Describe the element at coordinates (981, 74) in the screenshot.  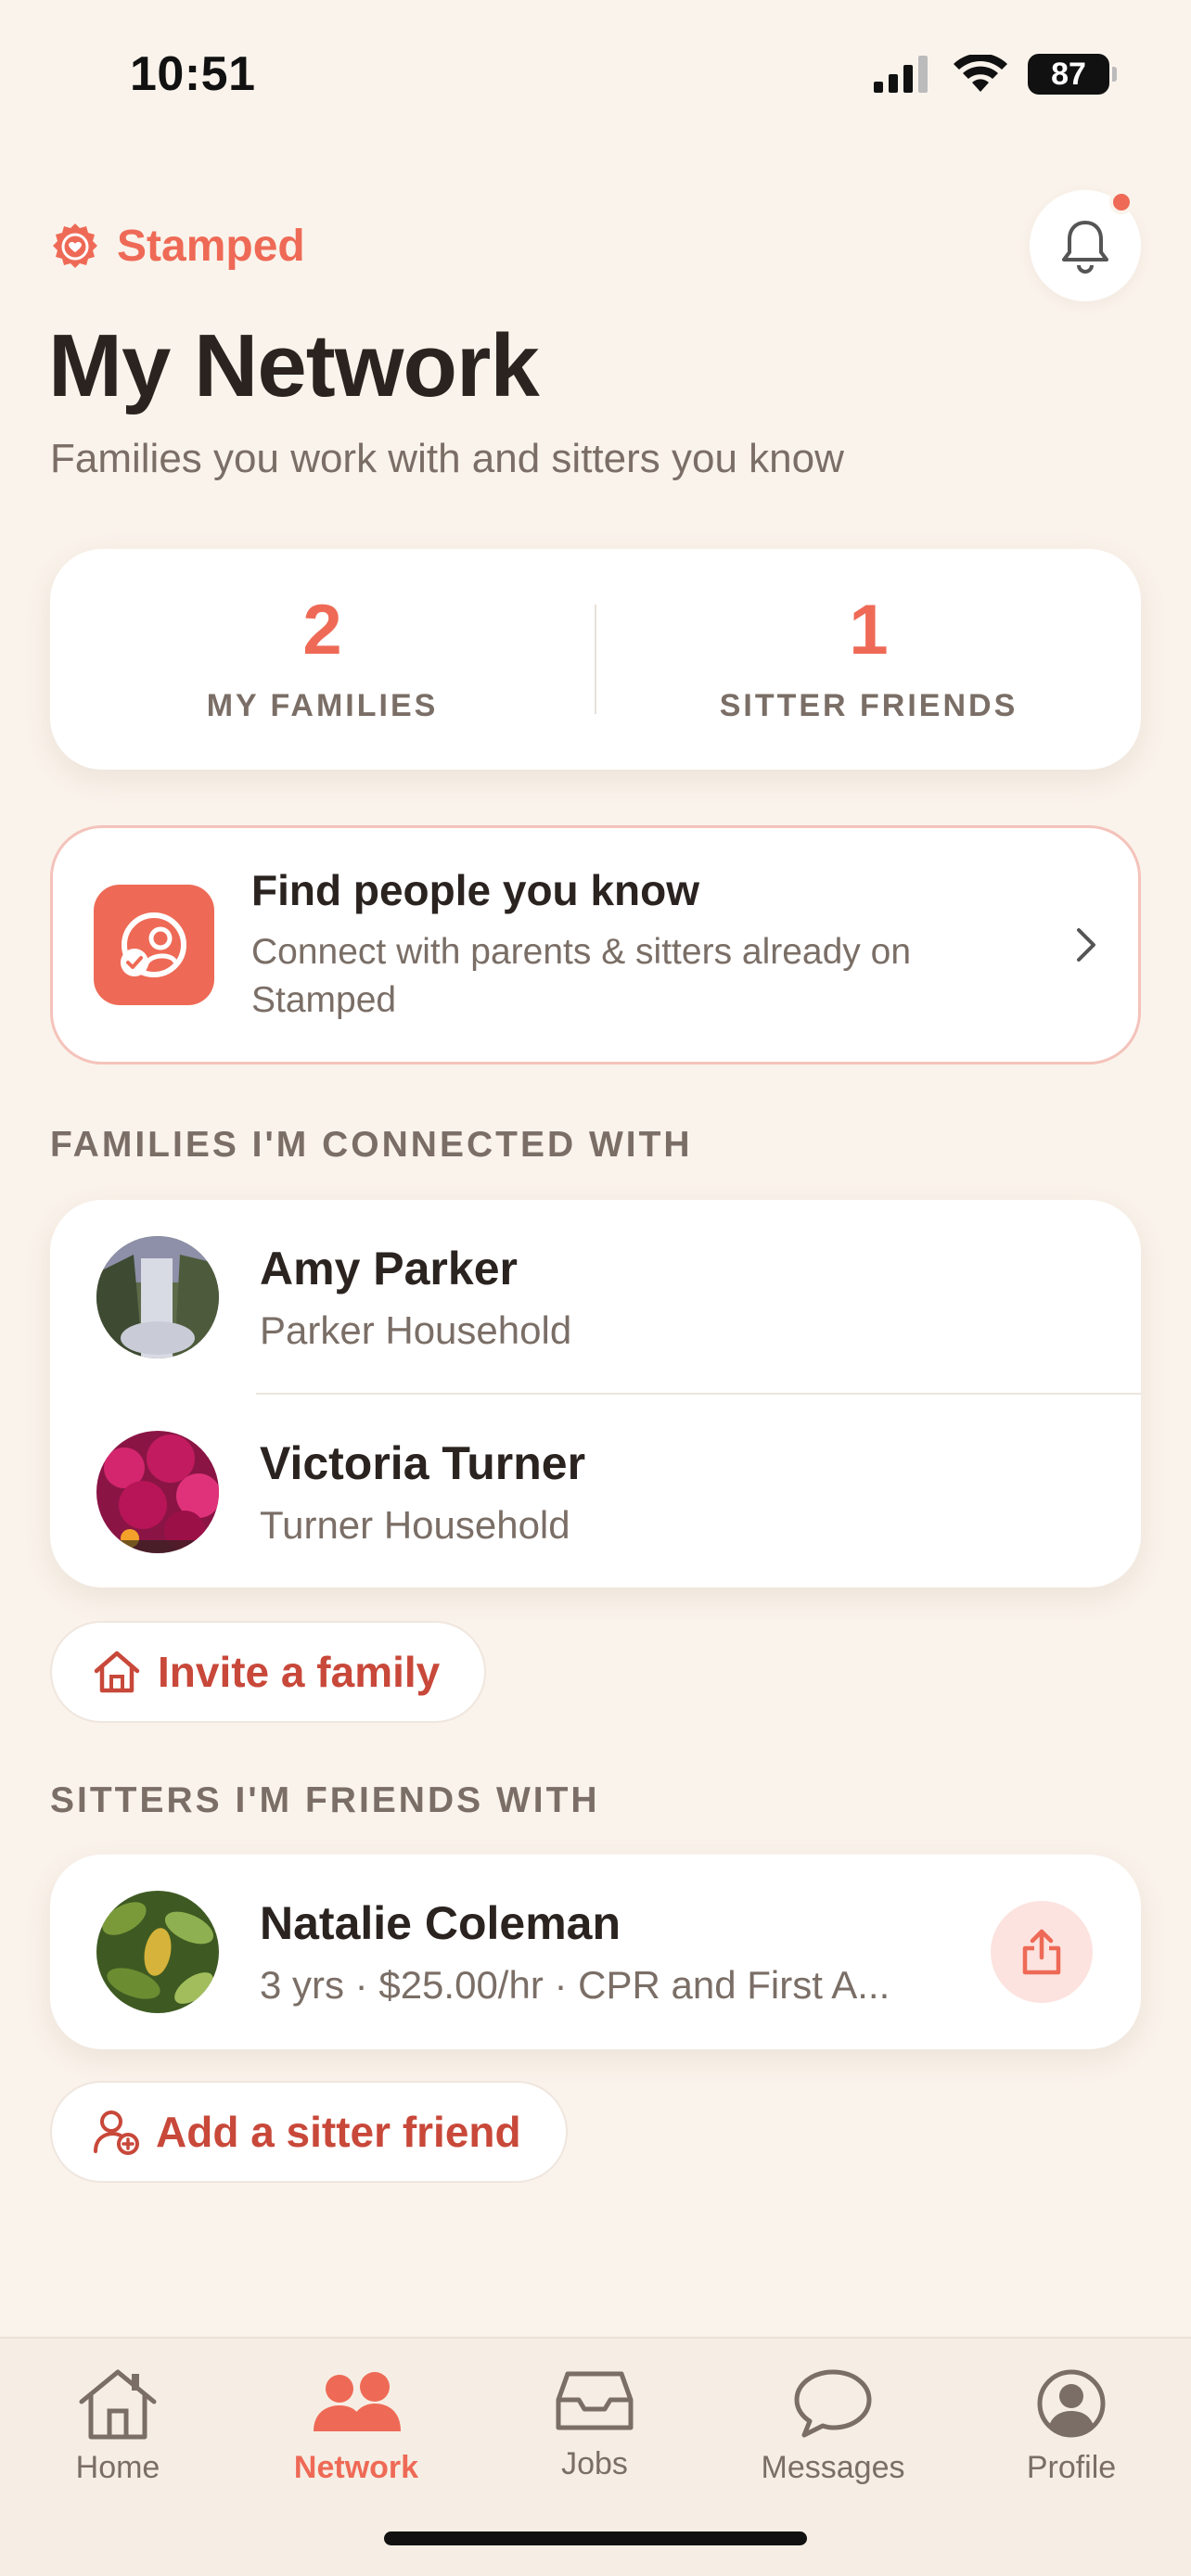
I see `wifi-icon` at that location.